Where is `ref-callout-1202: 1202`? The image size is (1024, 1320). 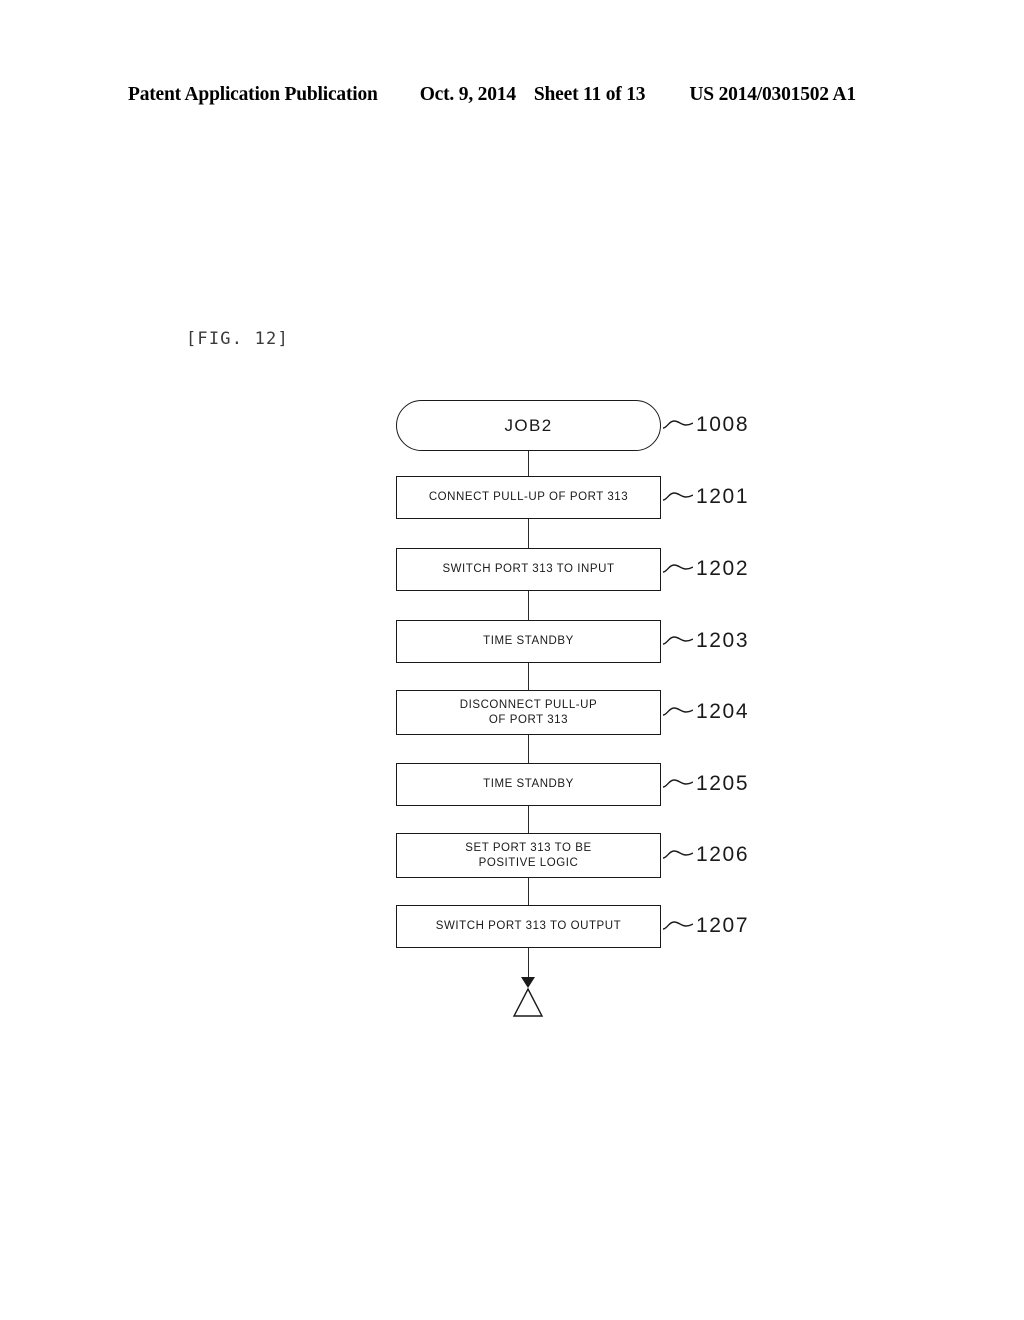
ref-callout-1202: 1202 is located at coordinates (706, 569).